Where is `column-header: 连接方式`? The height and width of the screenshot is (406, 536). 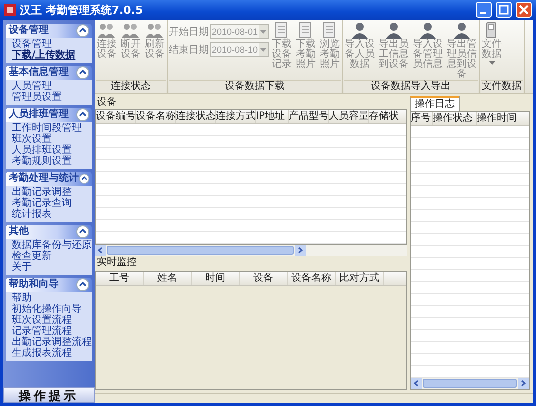 column-header: 连接方式 is located at coordinates (236, 116).